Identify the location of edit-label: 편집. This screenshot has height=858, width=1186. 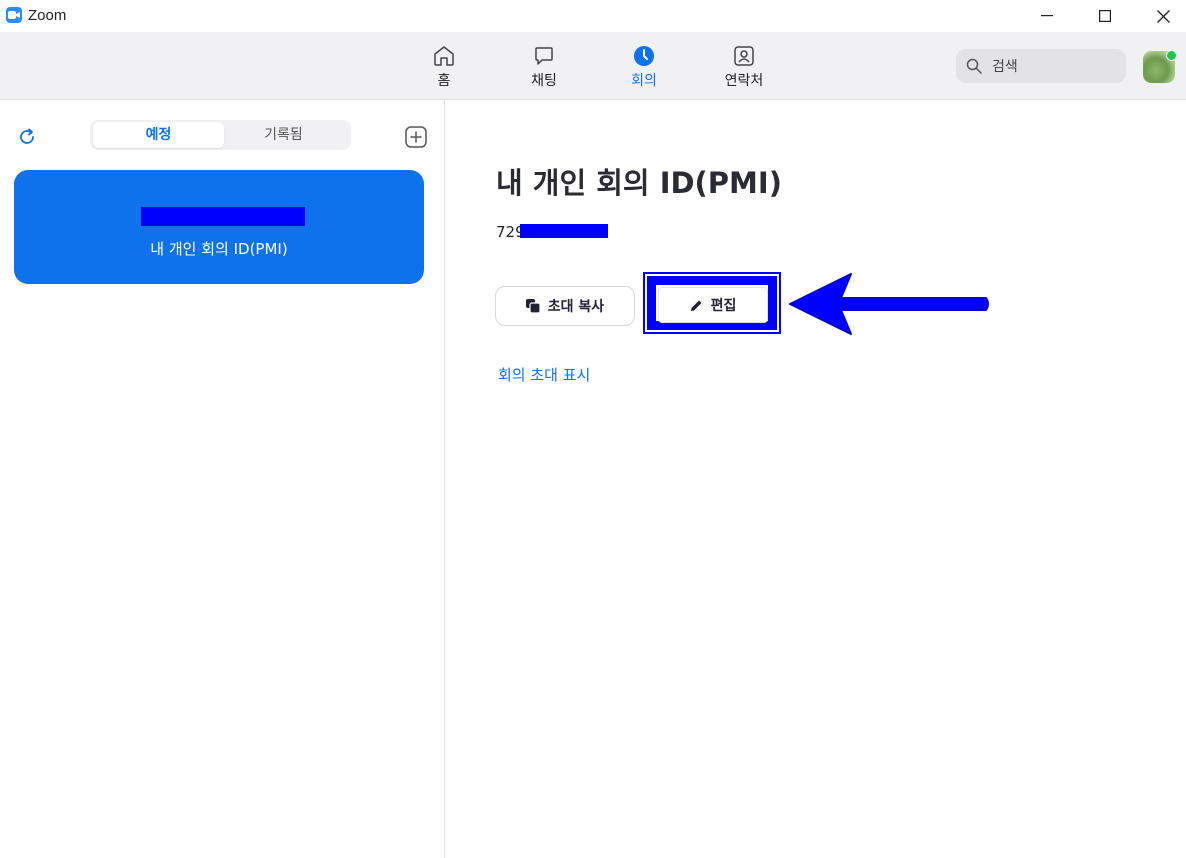
(723, 306).